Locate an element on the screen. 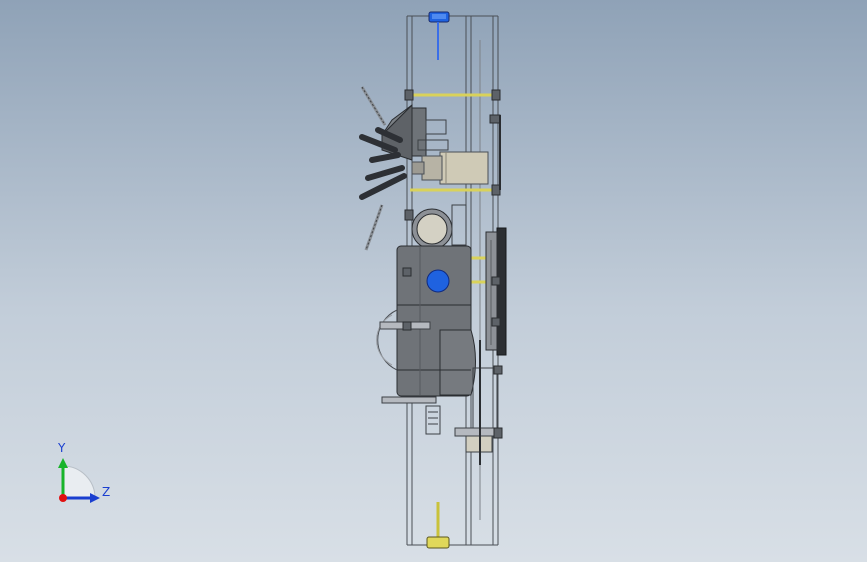 The height and width of the screenshot is (562, 867). coordinate-triad is located at coordinates (79, 480).